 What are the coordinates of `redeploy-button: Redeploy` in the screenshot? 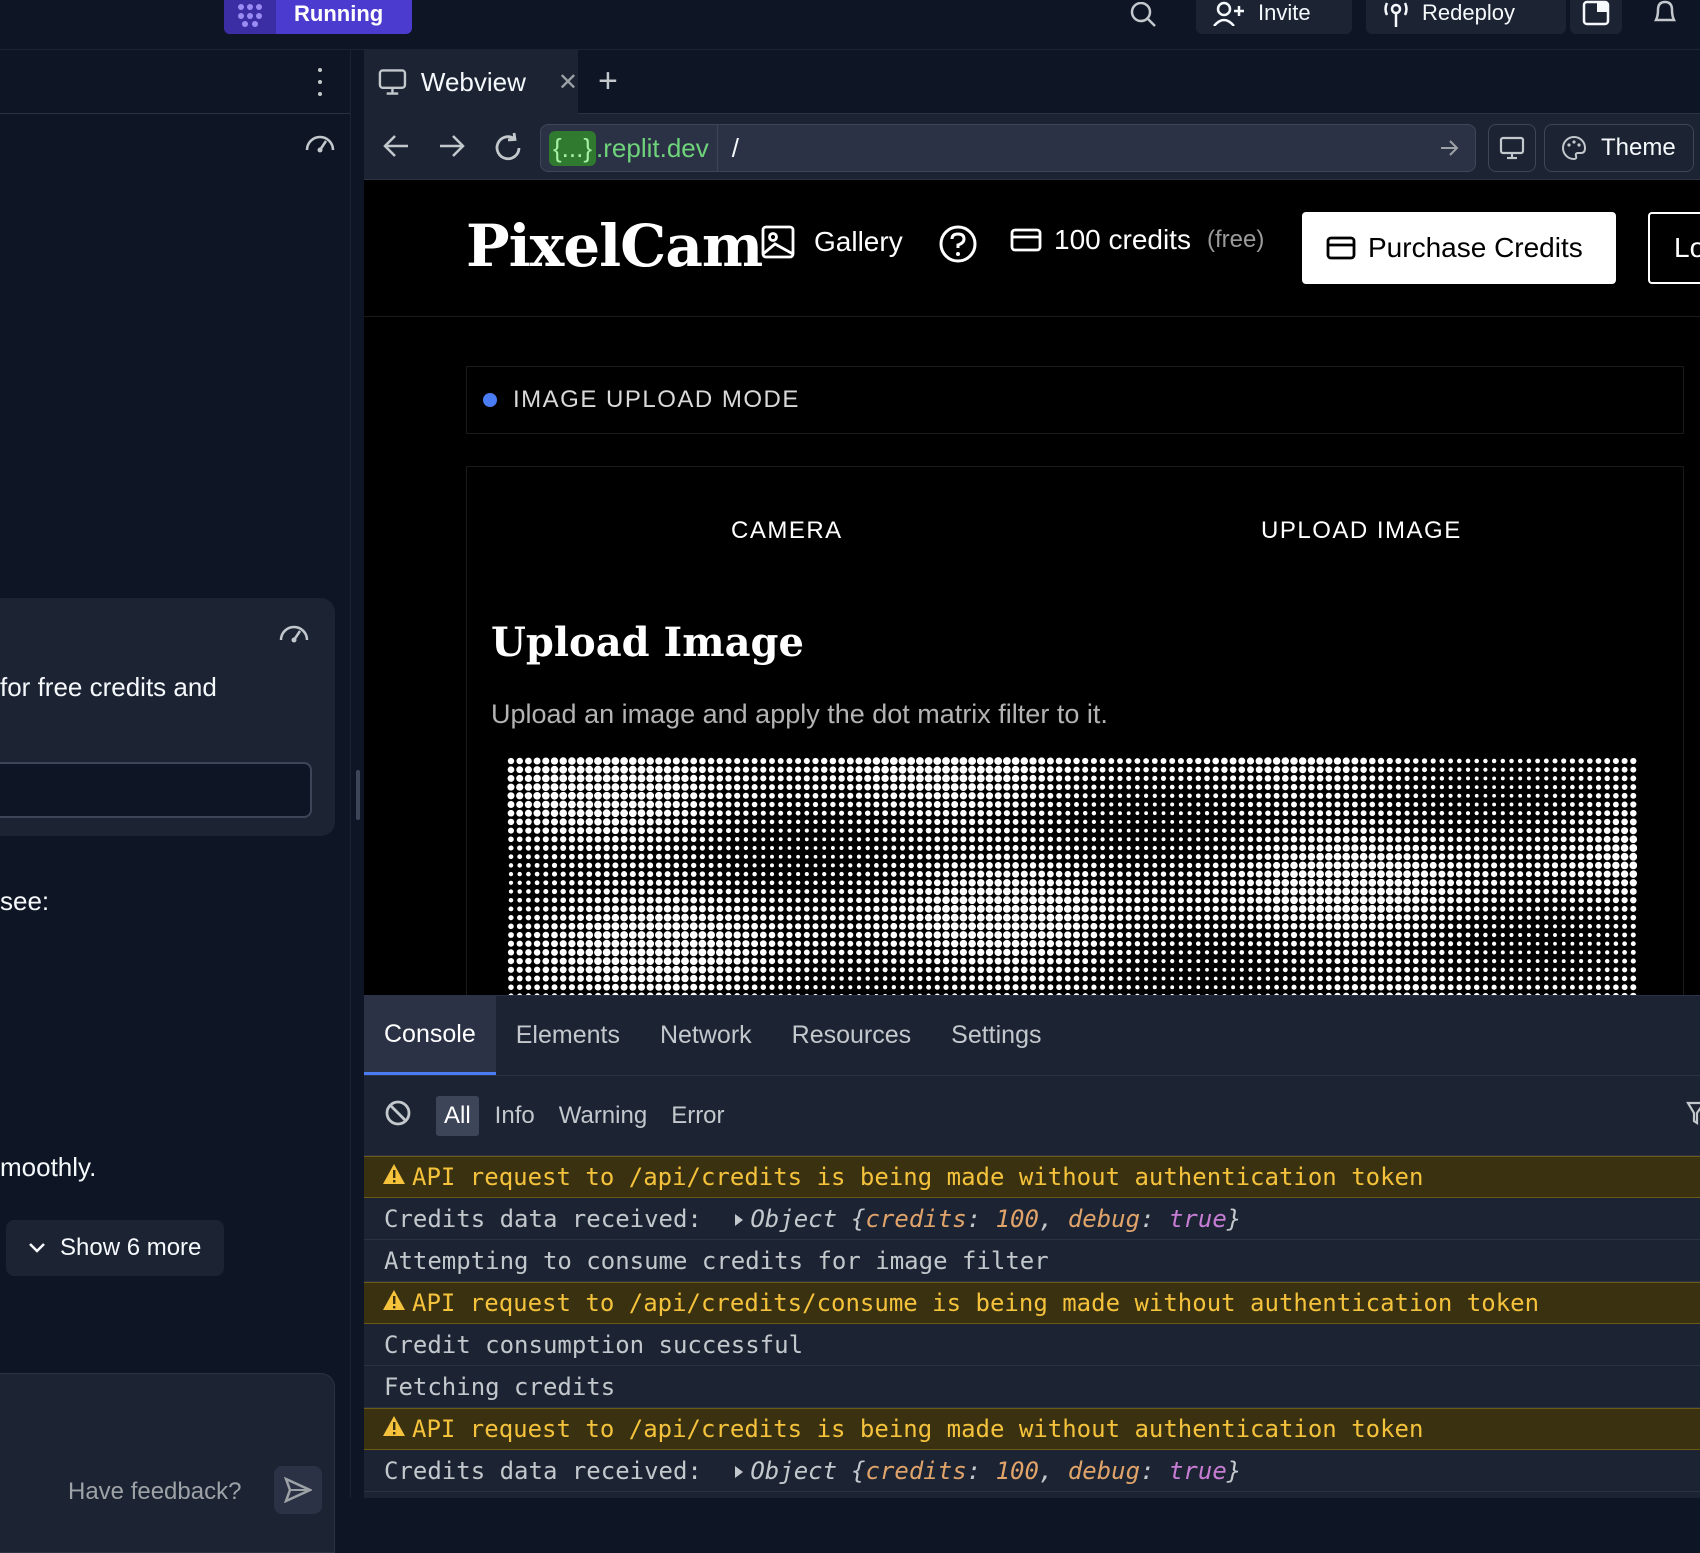 It's located at (1466, 17).